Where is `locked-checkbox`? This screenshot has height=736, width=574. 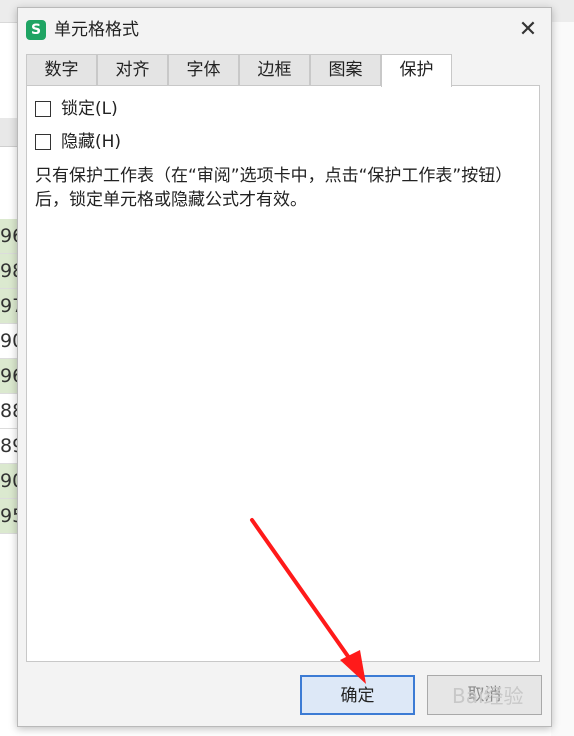
locked-checkbox is located at coordinates (43, 109).